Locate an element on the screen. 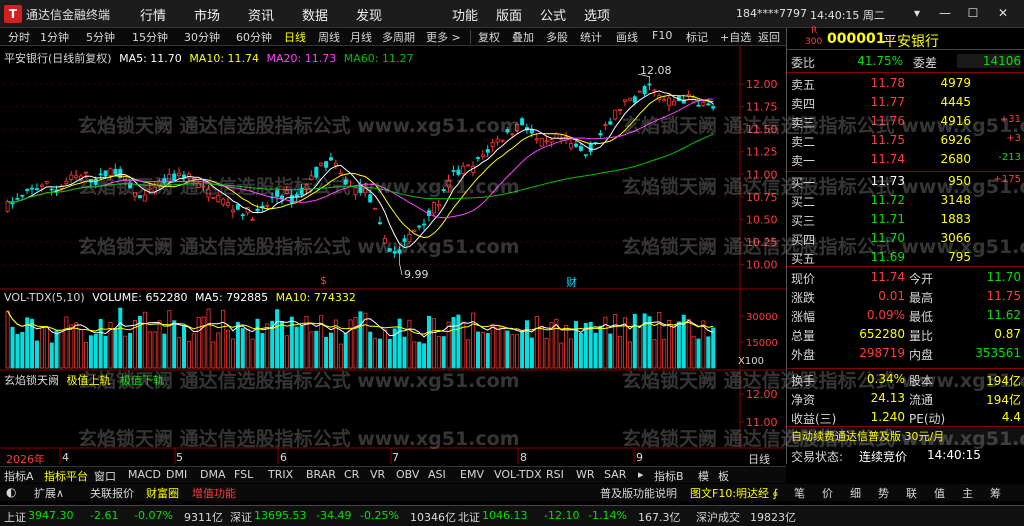  stock-name: 平安银行 is located at coordinates (911, 41).